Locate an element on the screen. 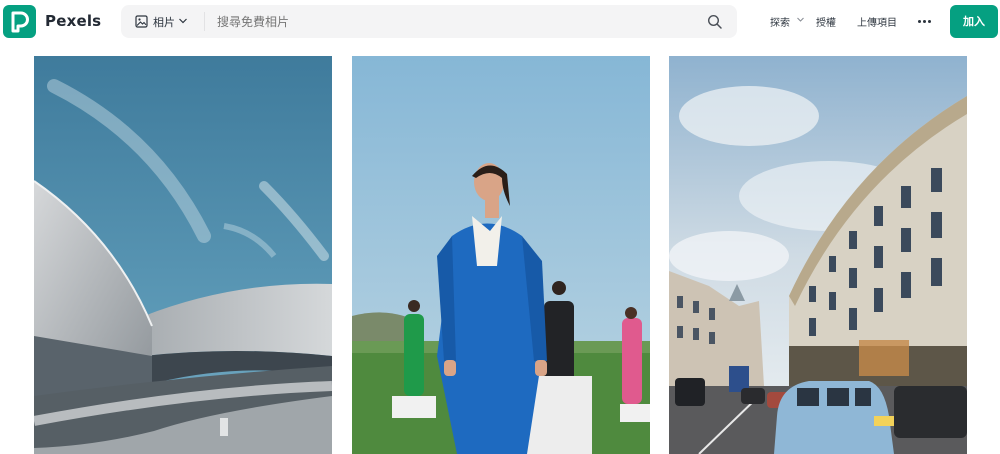 The height and width of the screenshot is (454, 1000). brand-name: Pexels is located at coordinates (73, 21).